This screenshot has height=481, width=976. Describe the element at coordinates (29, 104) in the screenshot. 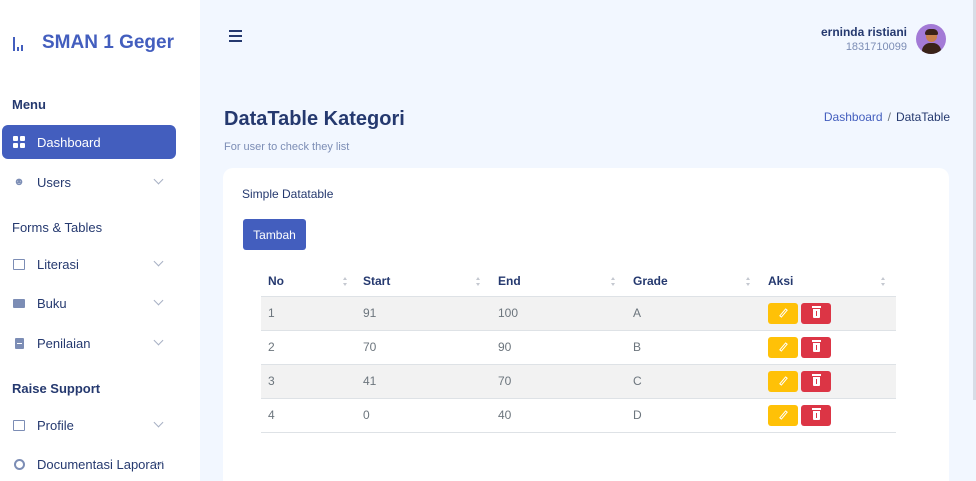

I see `section-title-menu: Menu` at that location.